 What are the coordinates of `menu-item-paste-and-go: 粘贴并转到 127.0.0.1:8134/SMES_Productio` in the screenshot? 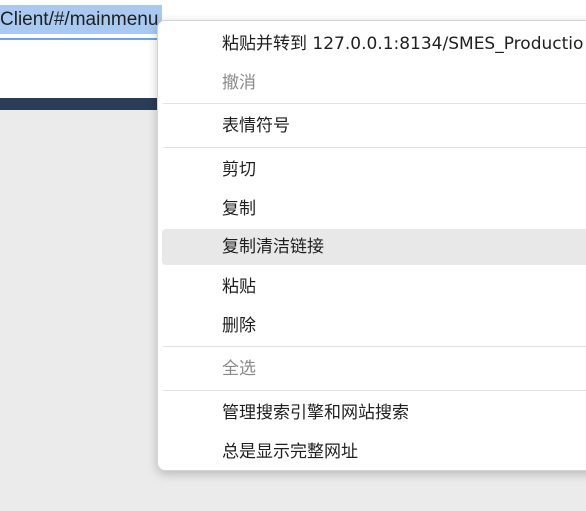 It's located at (374, 44).